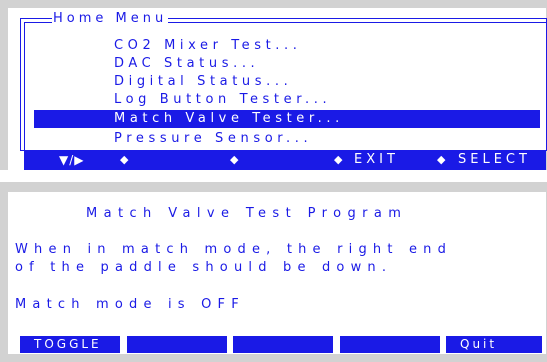  Describe the element at coordinates (494, 160) in the screenshot. I see `select-key: SELECT` at that location.